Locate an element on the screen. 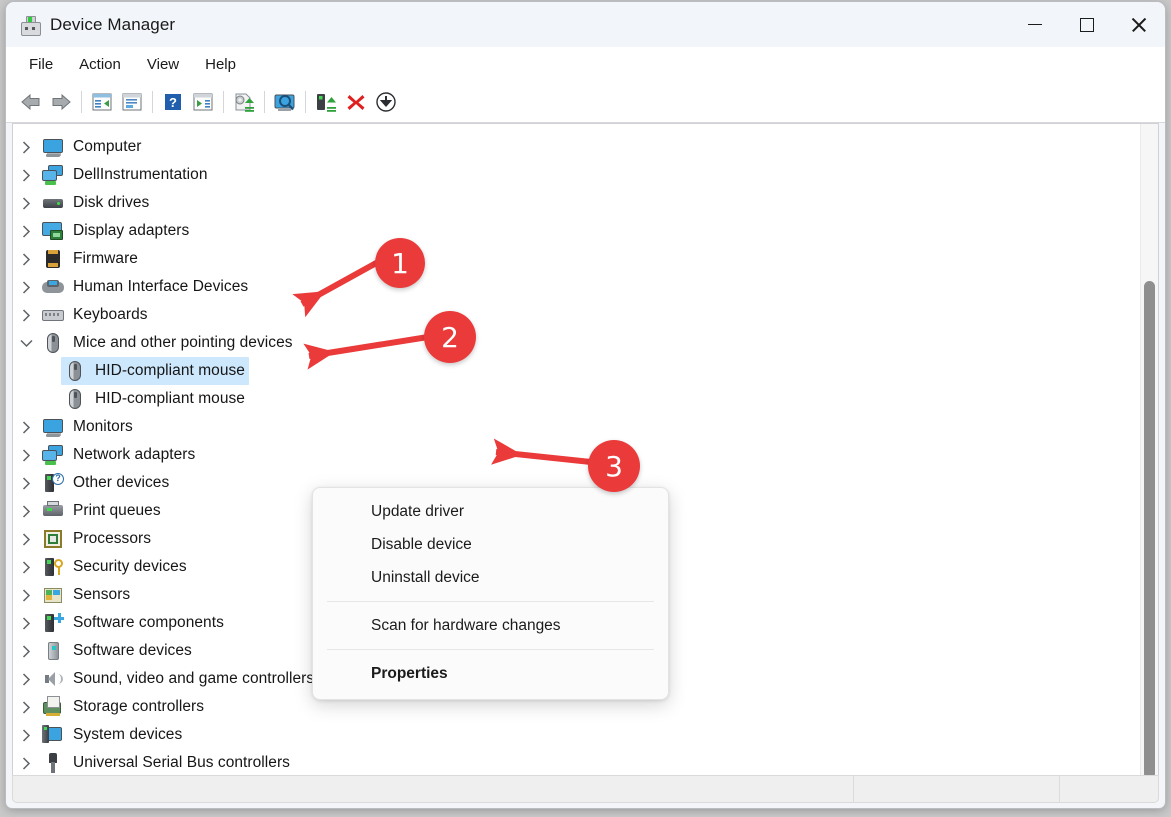  menu-view: View is located at coordinates (163, 64).